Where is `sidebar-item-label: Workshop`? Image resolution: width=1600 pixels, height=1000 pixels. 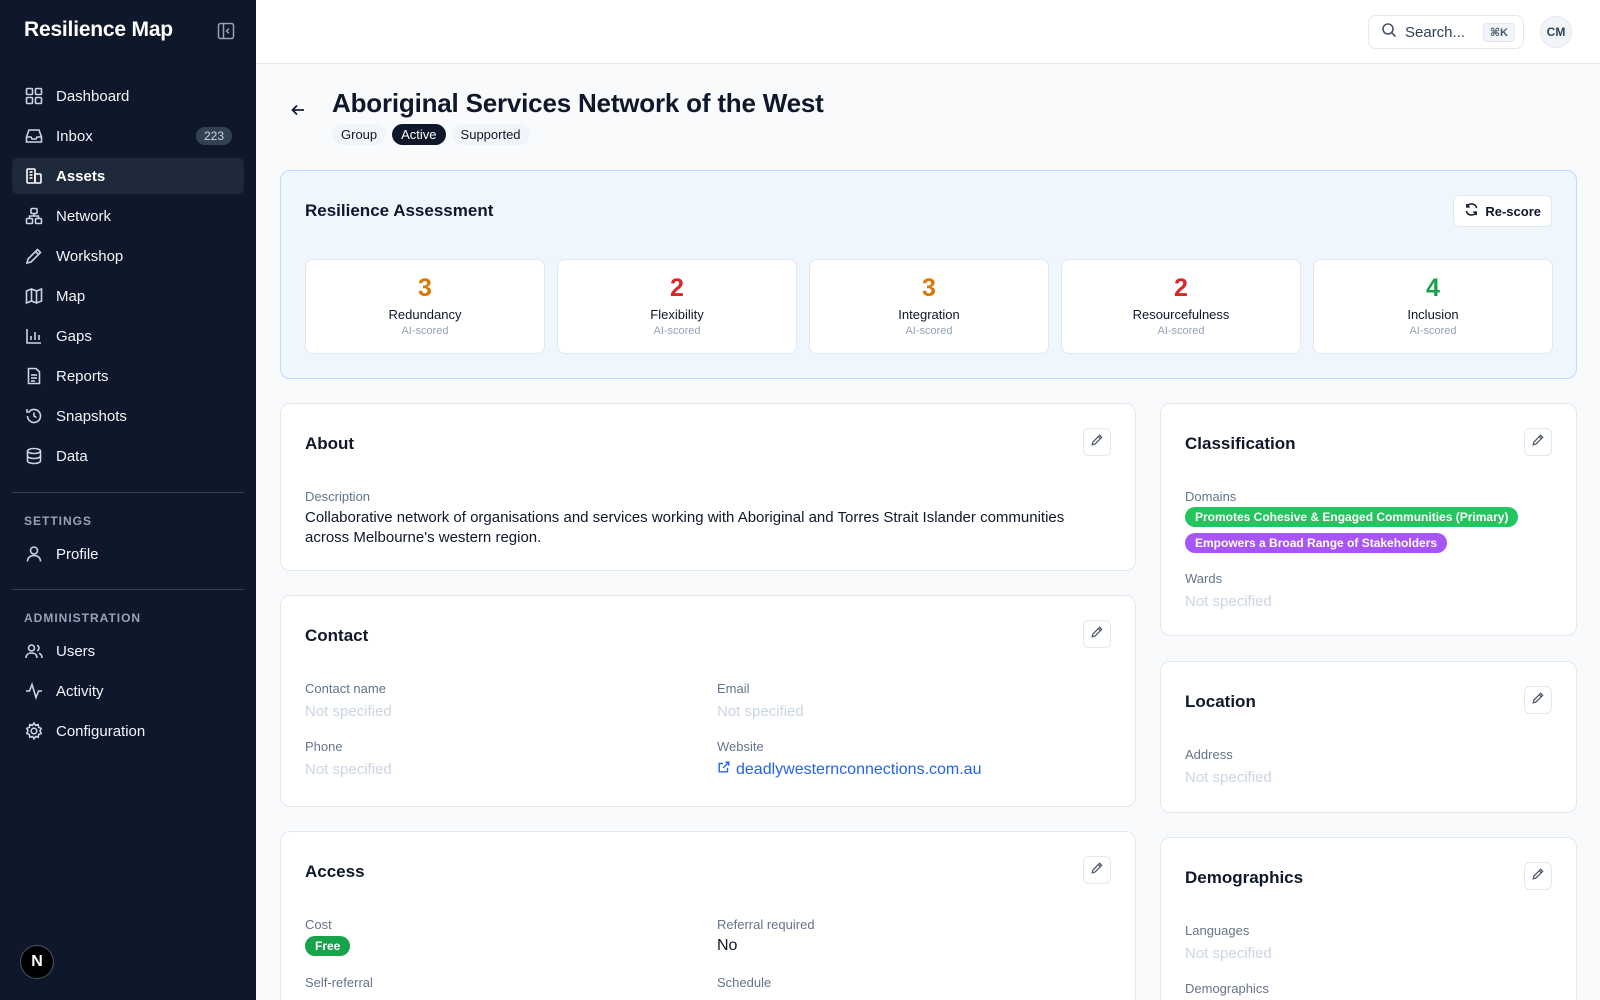
sidebar-item-label: Workshop is located at coordinates (90, 256).